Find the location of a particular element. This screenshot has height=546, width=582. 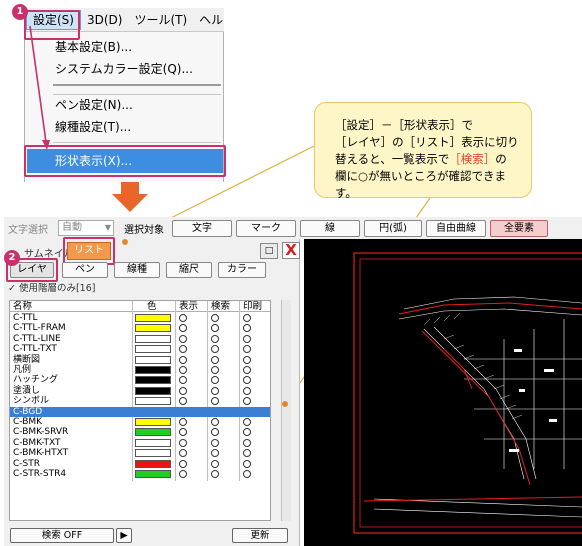

table-row: C-BMK-TXT is located at coordinates (140, 443).